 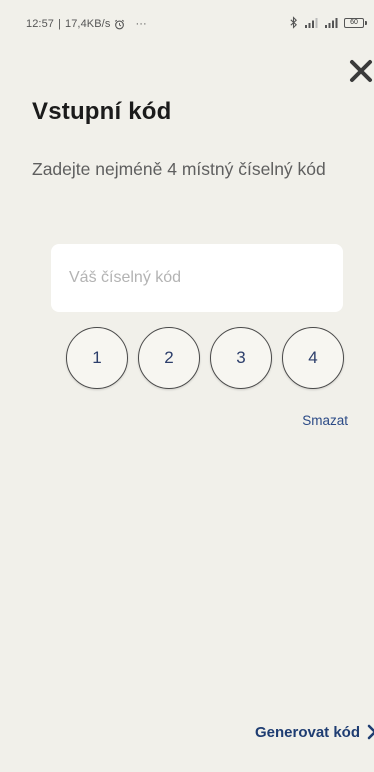 I want to click on page-title: Vstupní kód, so click(x=102, y=111).